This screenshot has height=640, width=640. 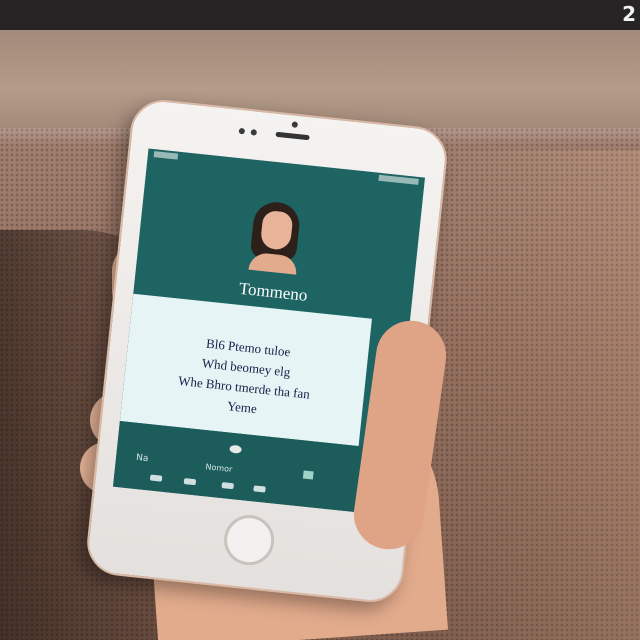 I want to click on home-button, so click(x=249, y=540).